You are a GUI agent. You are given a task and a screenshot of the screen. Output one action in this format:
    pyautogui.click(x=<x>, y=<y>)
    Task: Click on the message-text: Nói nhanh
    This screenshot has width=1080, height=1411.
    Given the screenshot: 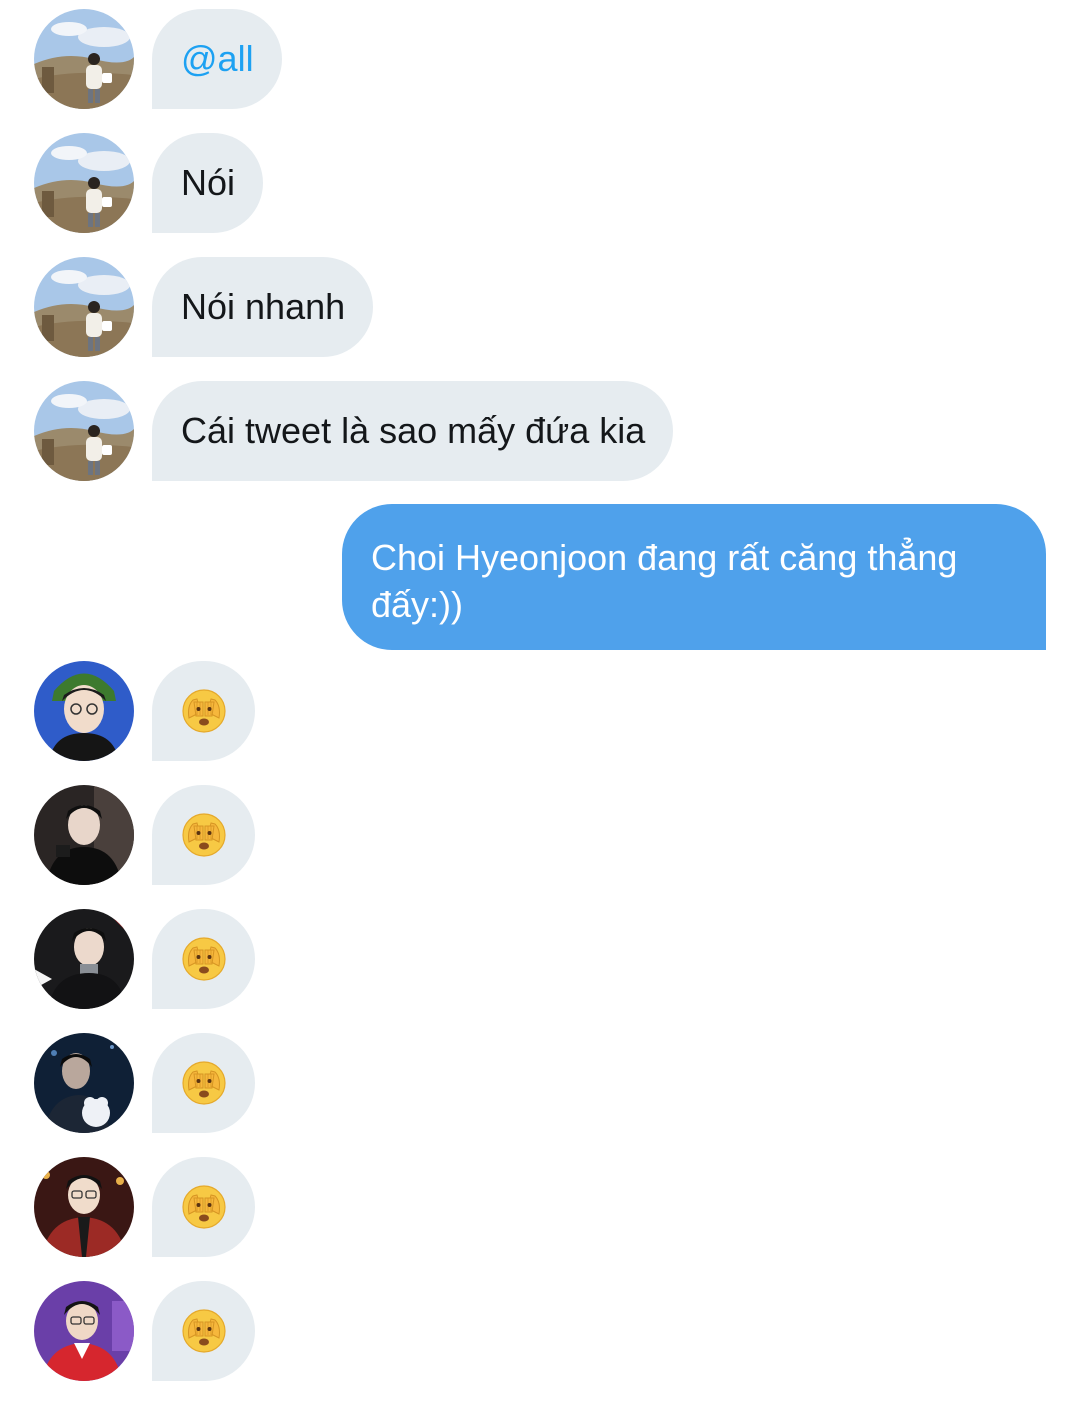 What is the action you would take?
    pyautogui.click(x=263, y=306)
    